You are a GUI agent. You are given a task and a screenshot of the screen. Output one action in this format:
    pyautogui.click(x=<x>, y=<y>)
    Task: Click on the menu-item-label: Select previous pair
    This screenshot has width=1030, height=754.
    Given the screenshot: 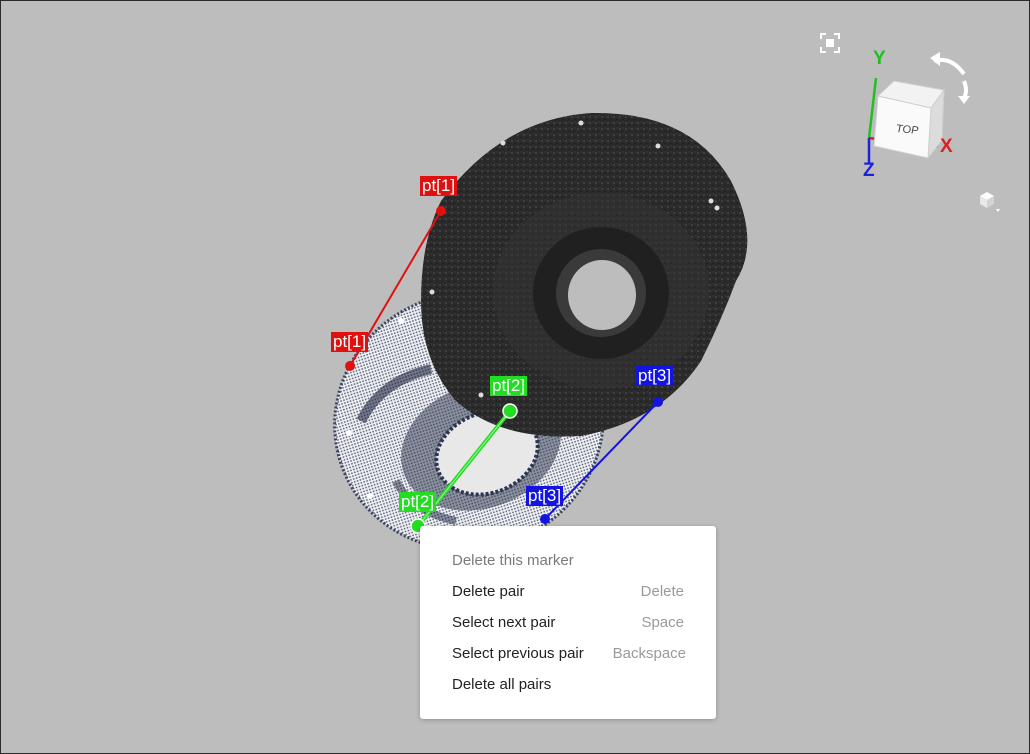 What is the action you would take?
    pyautogui.click(x=518, y=653)
    